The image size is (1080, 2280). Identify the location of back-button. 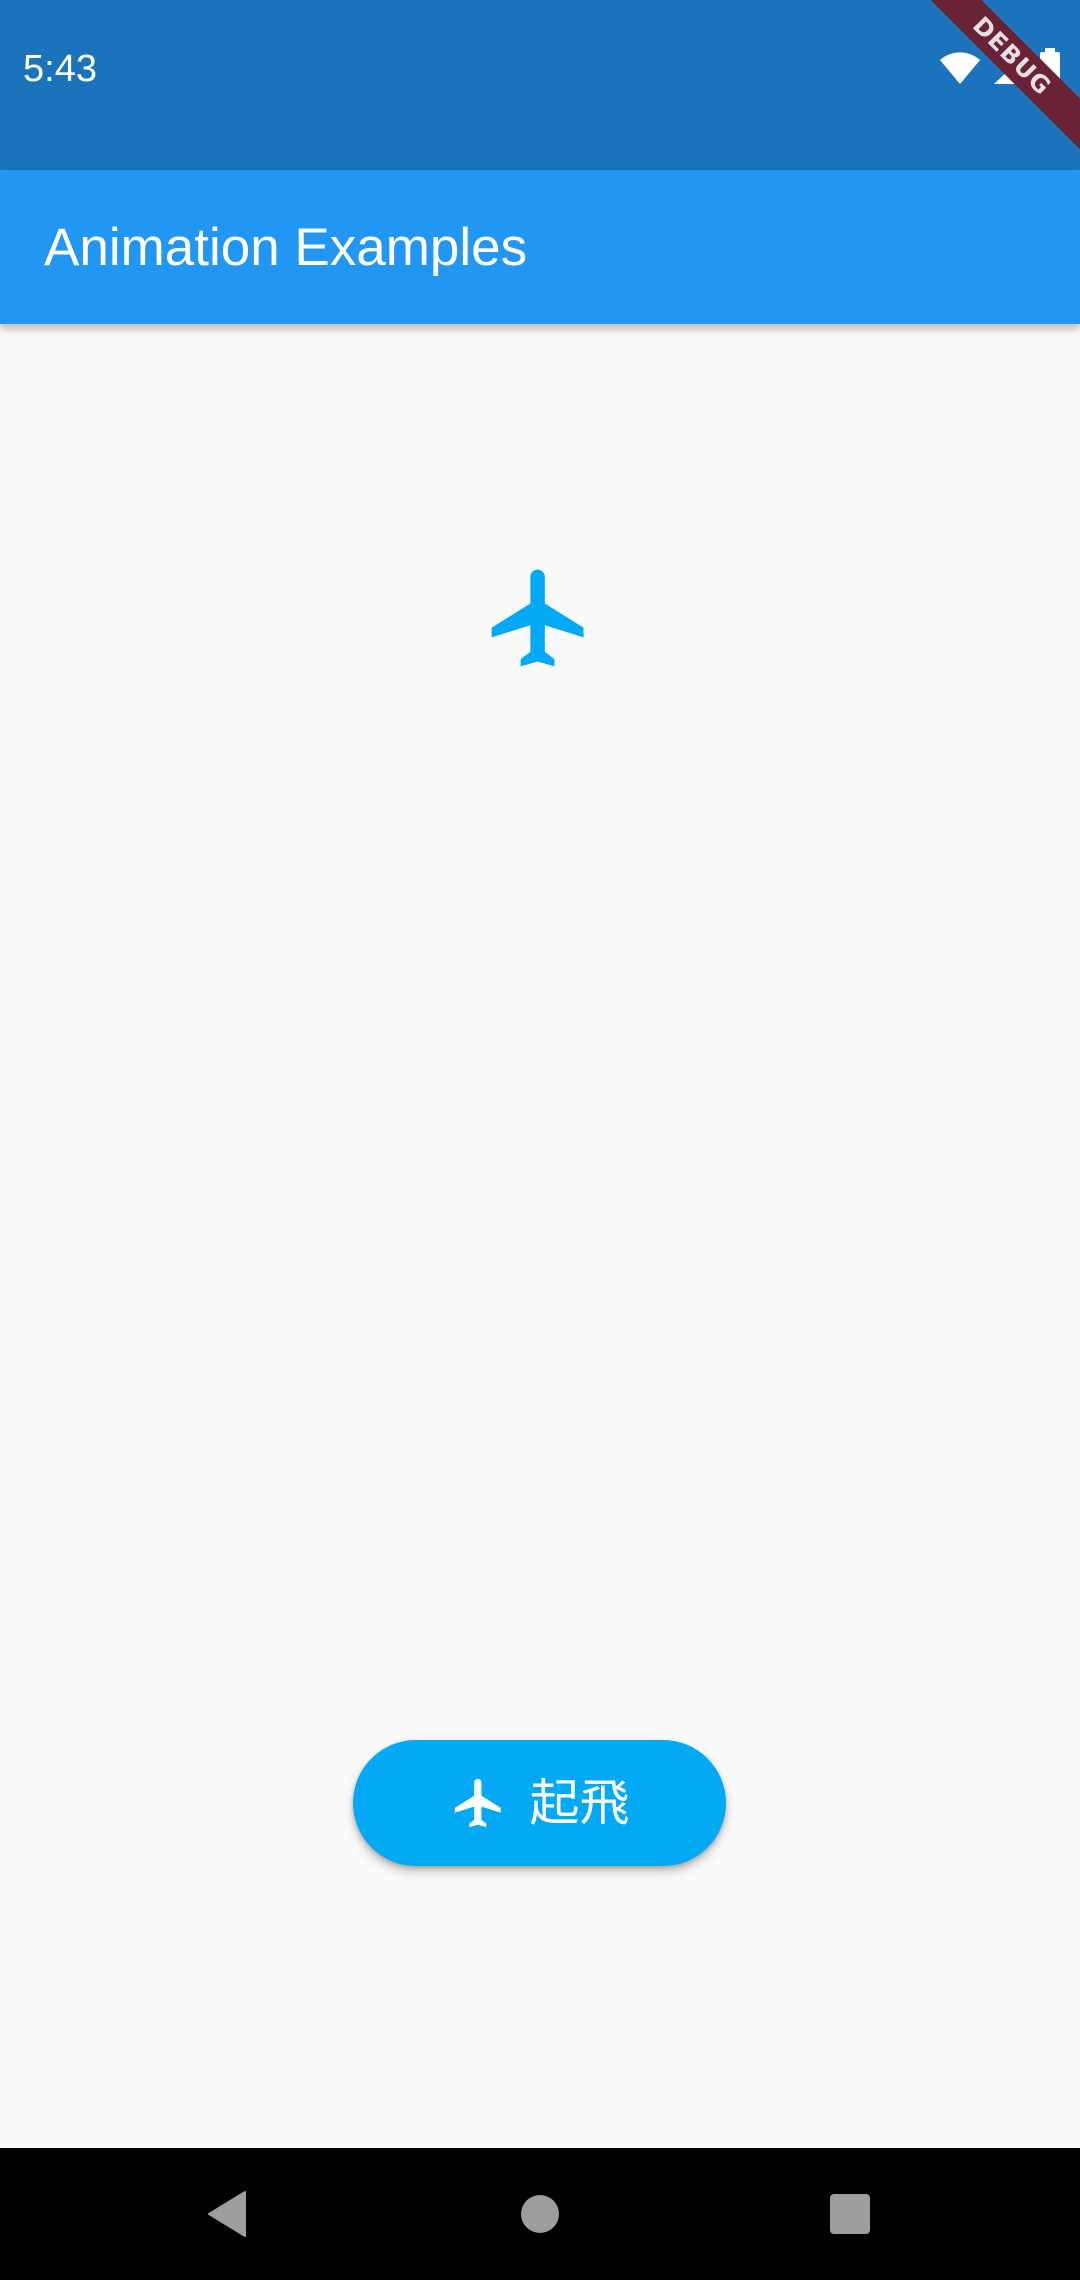
(227, 2214).